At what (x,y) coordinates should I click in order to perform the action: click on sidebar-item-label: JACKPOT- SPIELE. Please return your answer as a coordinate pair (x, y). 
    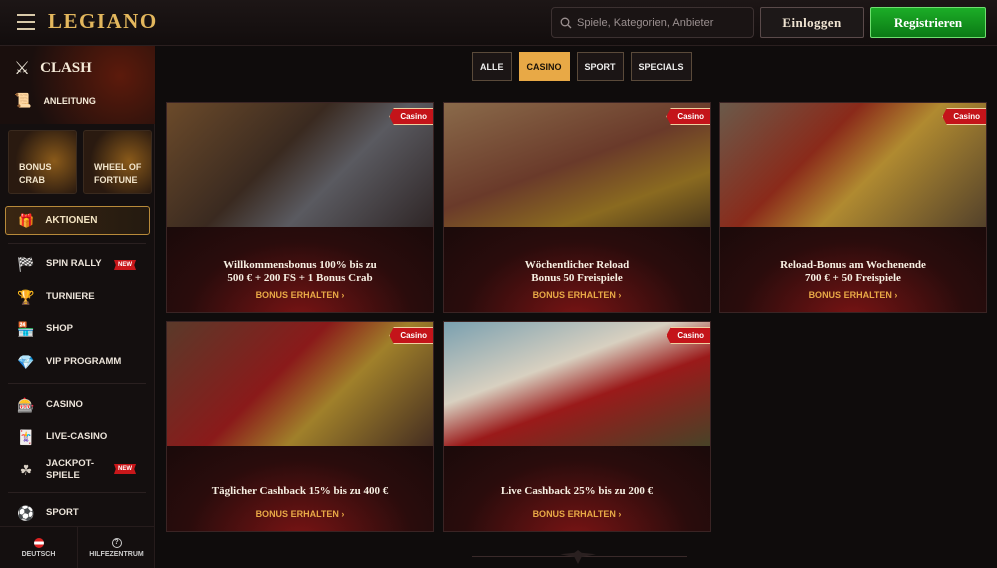
    Looking at the image, I should click on (70, 469).